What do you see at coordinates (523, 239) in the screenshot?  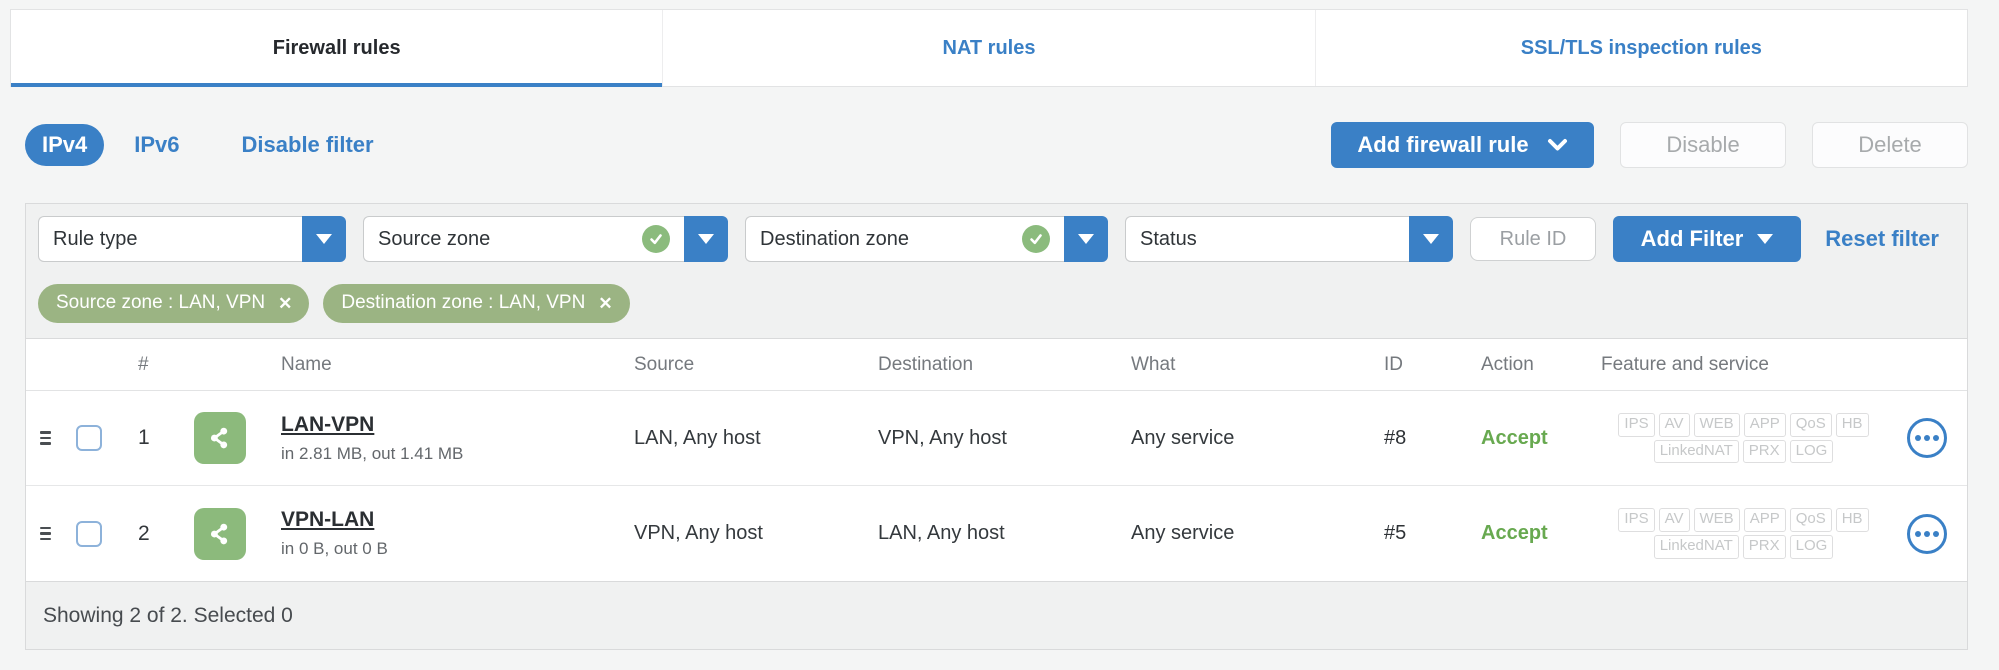 I see `filter-select-field: Source zone` at bounding box center [523, 239].